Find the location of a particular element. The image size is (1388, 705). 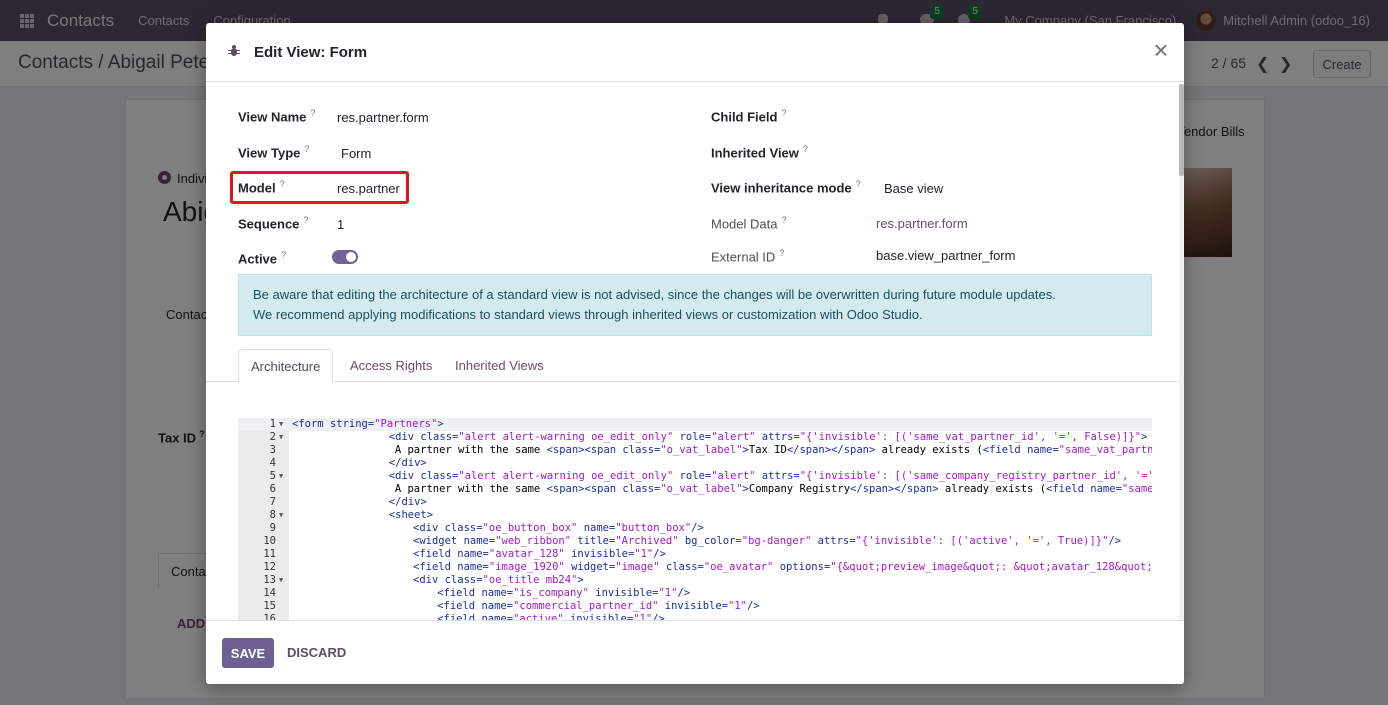

line-number: 11 is located at coordinates (269, 554).